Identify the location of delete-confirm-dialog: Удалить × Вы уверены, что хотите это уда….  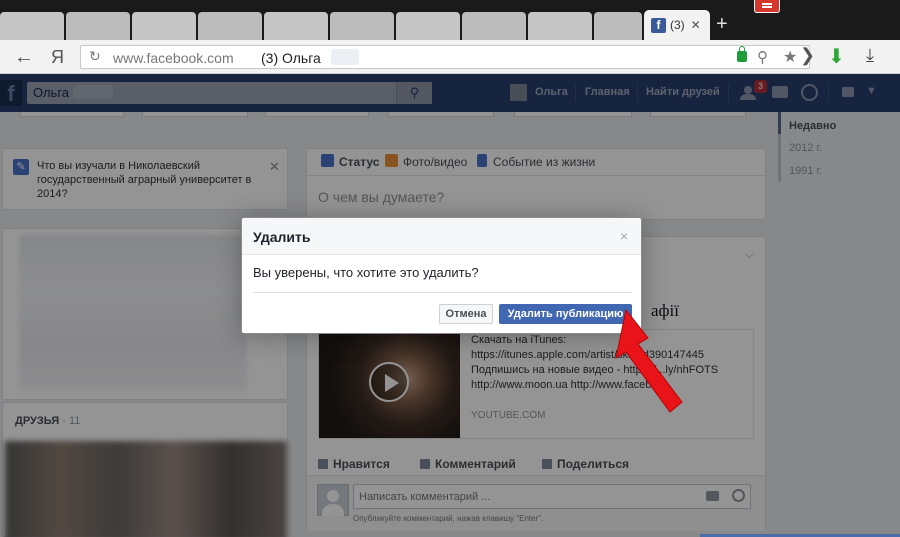
(441, 275).